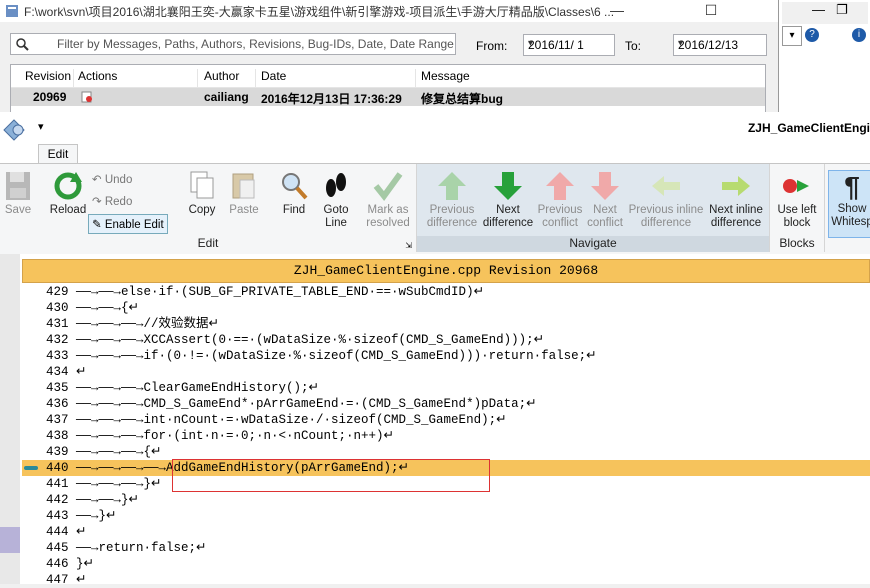  What do you see at coordinates (842, 10) in the screenshot?
I see `restore-icon: ❐` at bounding box center [842, 10].